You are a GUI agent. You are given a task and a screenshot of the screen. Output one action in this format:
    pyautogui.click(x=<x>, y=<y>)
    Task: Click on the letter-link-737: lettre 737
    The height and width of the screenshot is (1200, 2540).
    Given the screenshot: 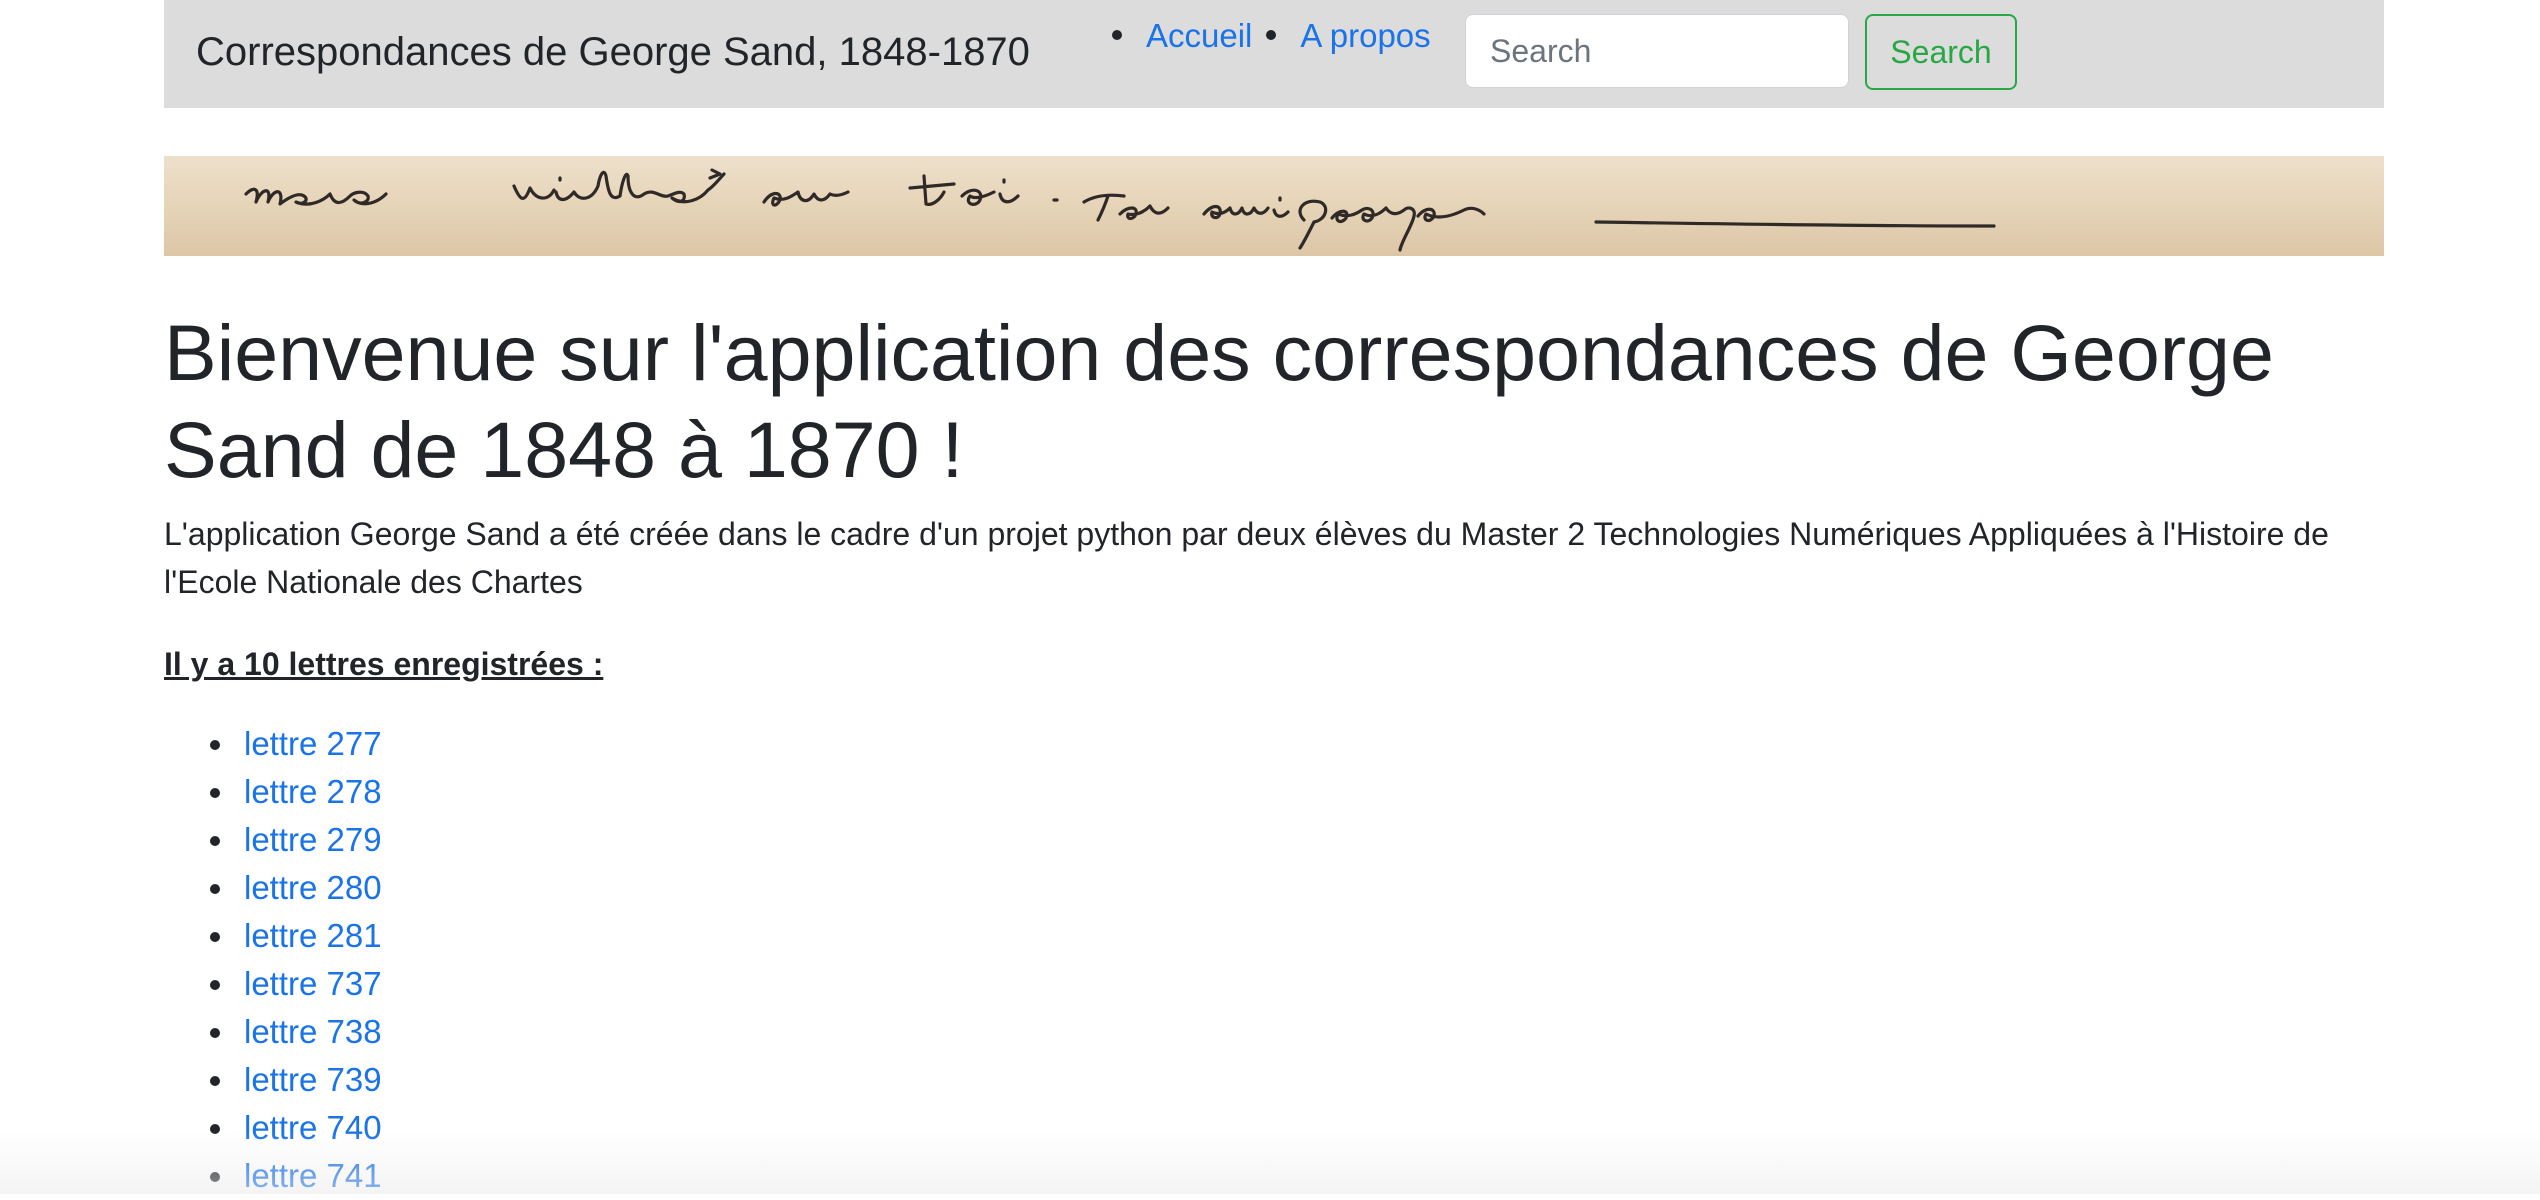 What is the action you would take?
    pyautogui.click(x=313, y=983)
    